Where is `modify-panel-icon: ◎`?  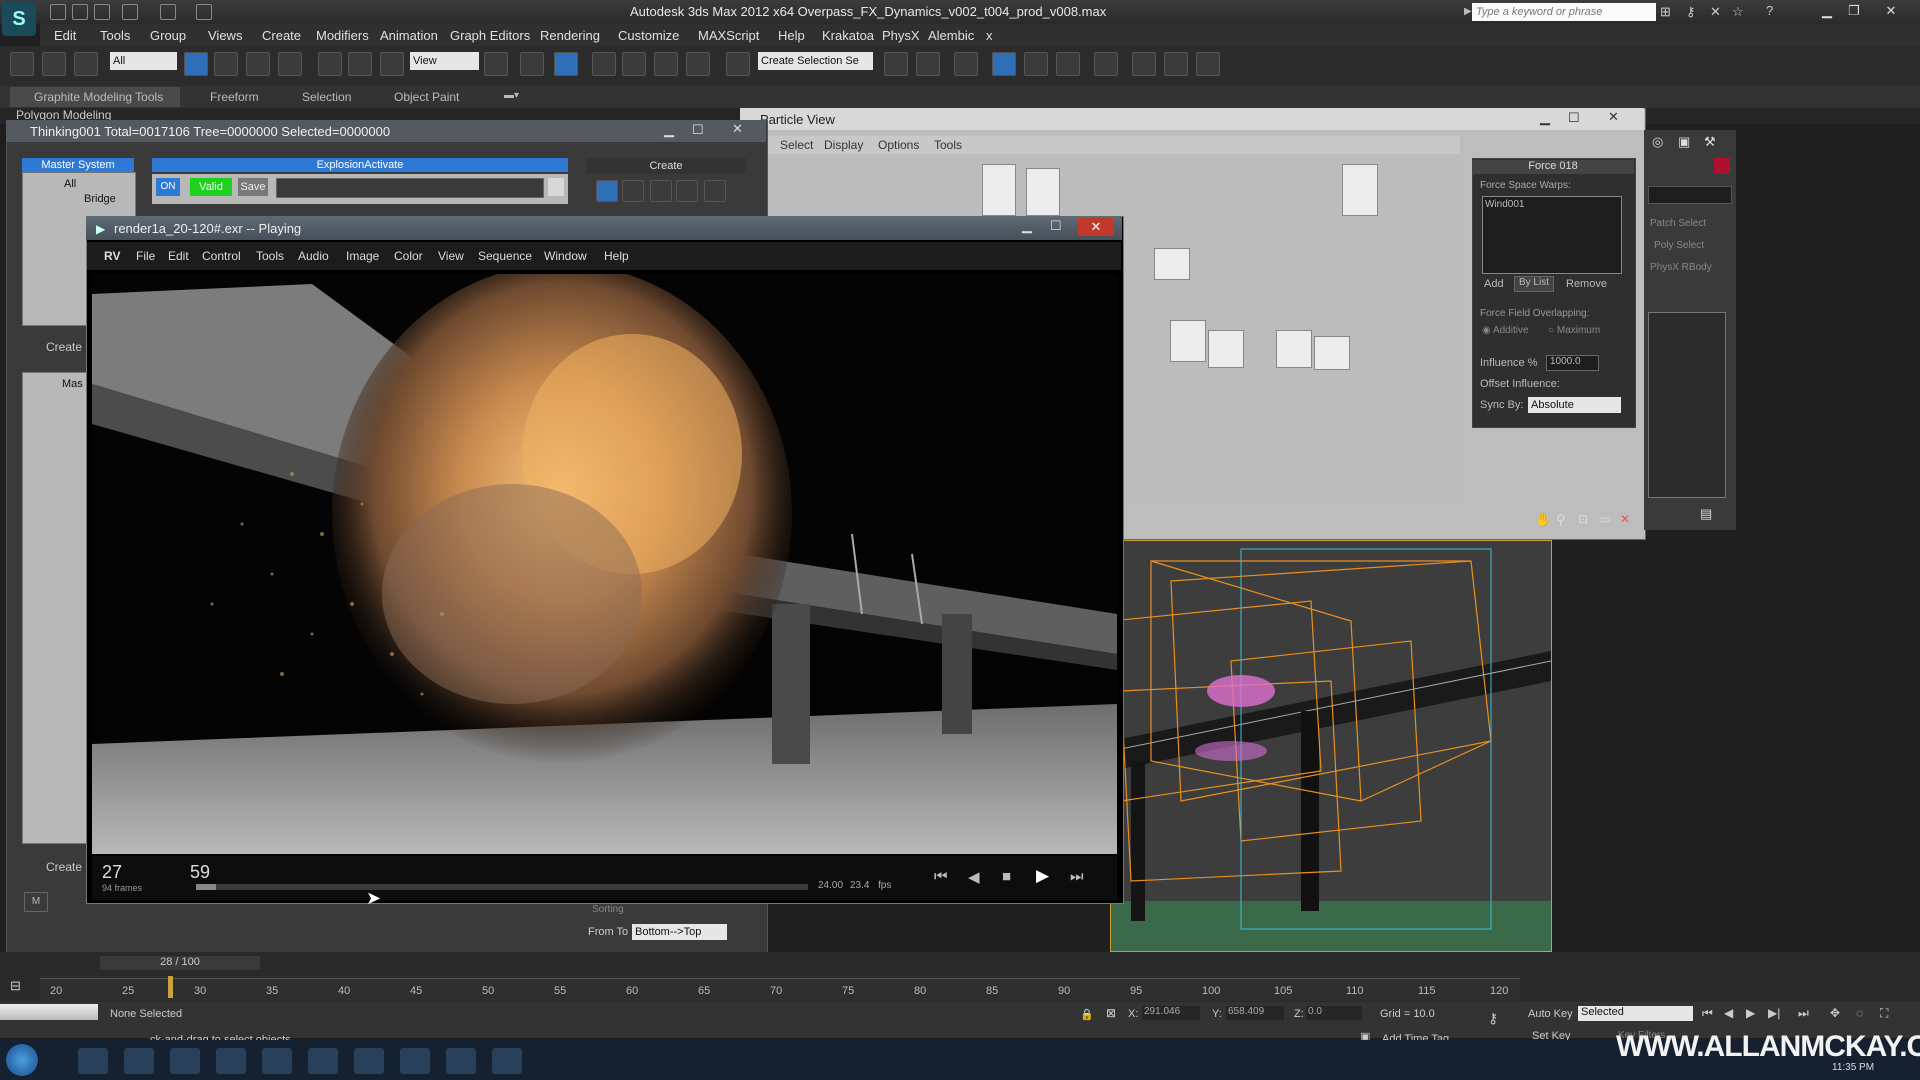 modify-panel-icon: ◎ is located at coordinates (1657, 142).